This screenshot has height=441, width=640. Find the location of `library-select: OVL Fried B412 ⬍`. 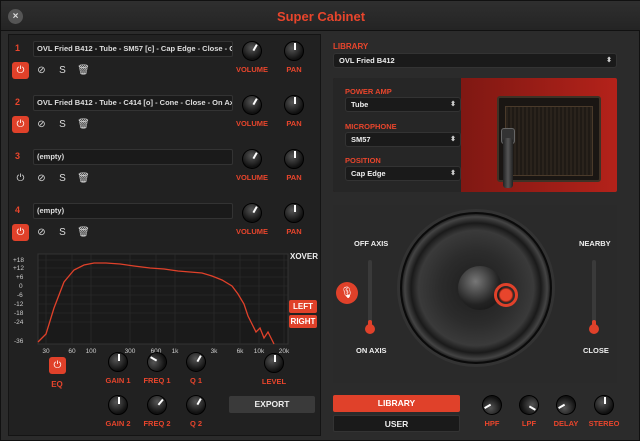

library-select: OVL Fried B412 ⬍ is located at coordinates (475, 60).